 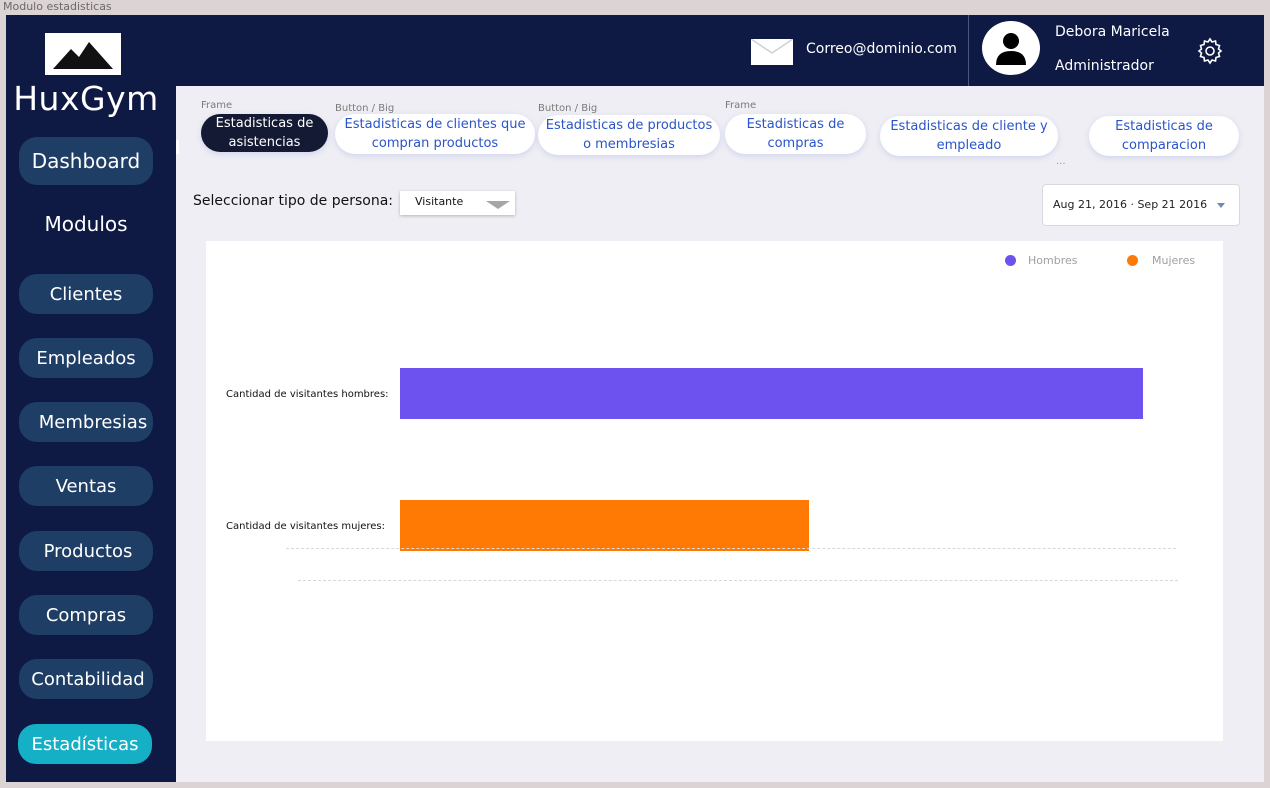 What do you see at coordinates (57, 6) in the screenshot?
I see `window-title: Modulo estadisticas` at bounding box center [57, 6].